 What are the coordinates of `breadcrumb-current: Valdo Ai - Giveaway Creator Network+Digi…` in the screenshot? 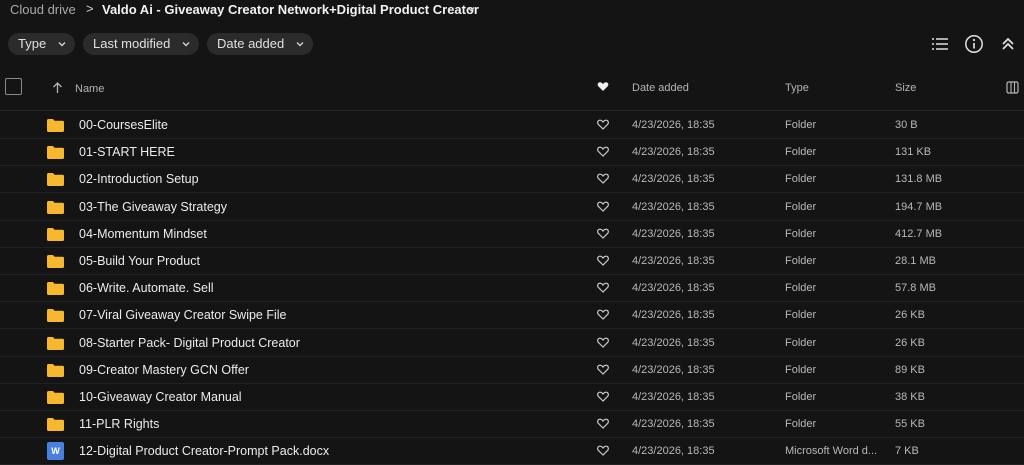 It's located at (290, 9).